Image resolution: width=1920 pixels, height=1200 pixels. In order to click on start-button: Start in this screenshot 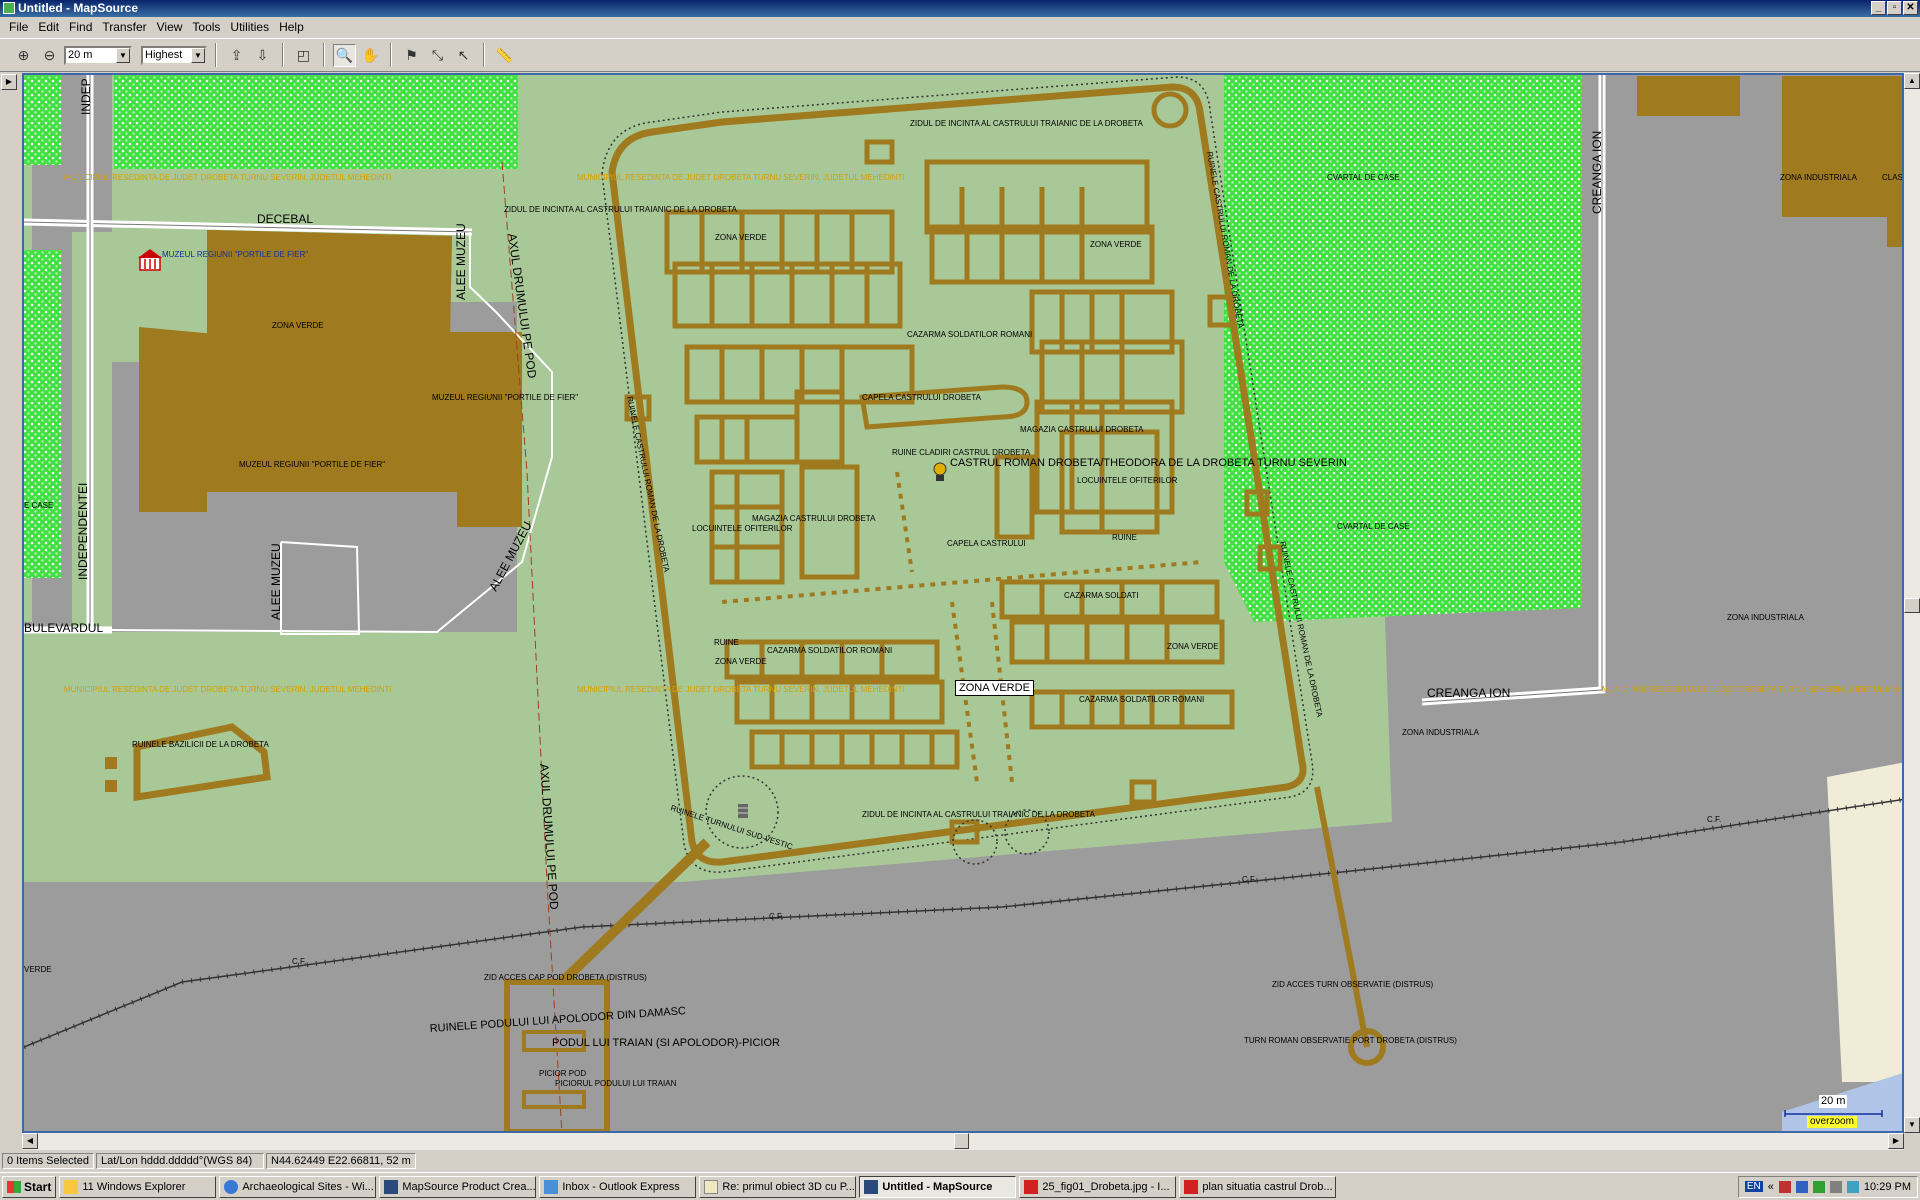, I will do `click(29, 1186)`.